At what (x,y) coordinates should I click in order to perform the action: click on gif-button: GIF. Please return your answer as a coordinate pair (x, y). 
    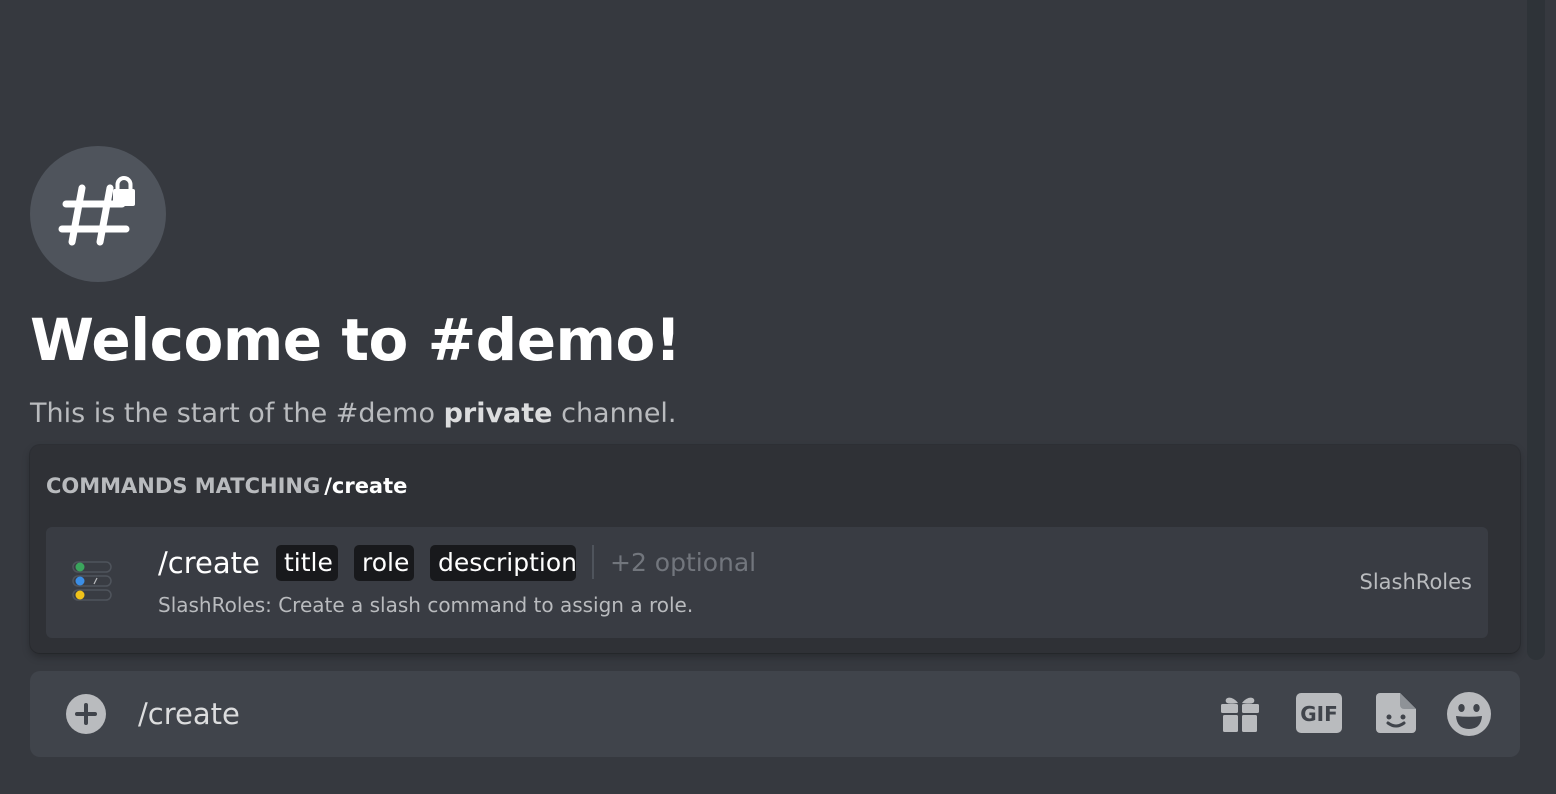
    Looking at the image, I should click on (1319, 713).